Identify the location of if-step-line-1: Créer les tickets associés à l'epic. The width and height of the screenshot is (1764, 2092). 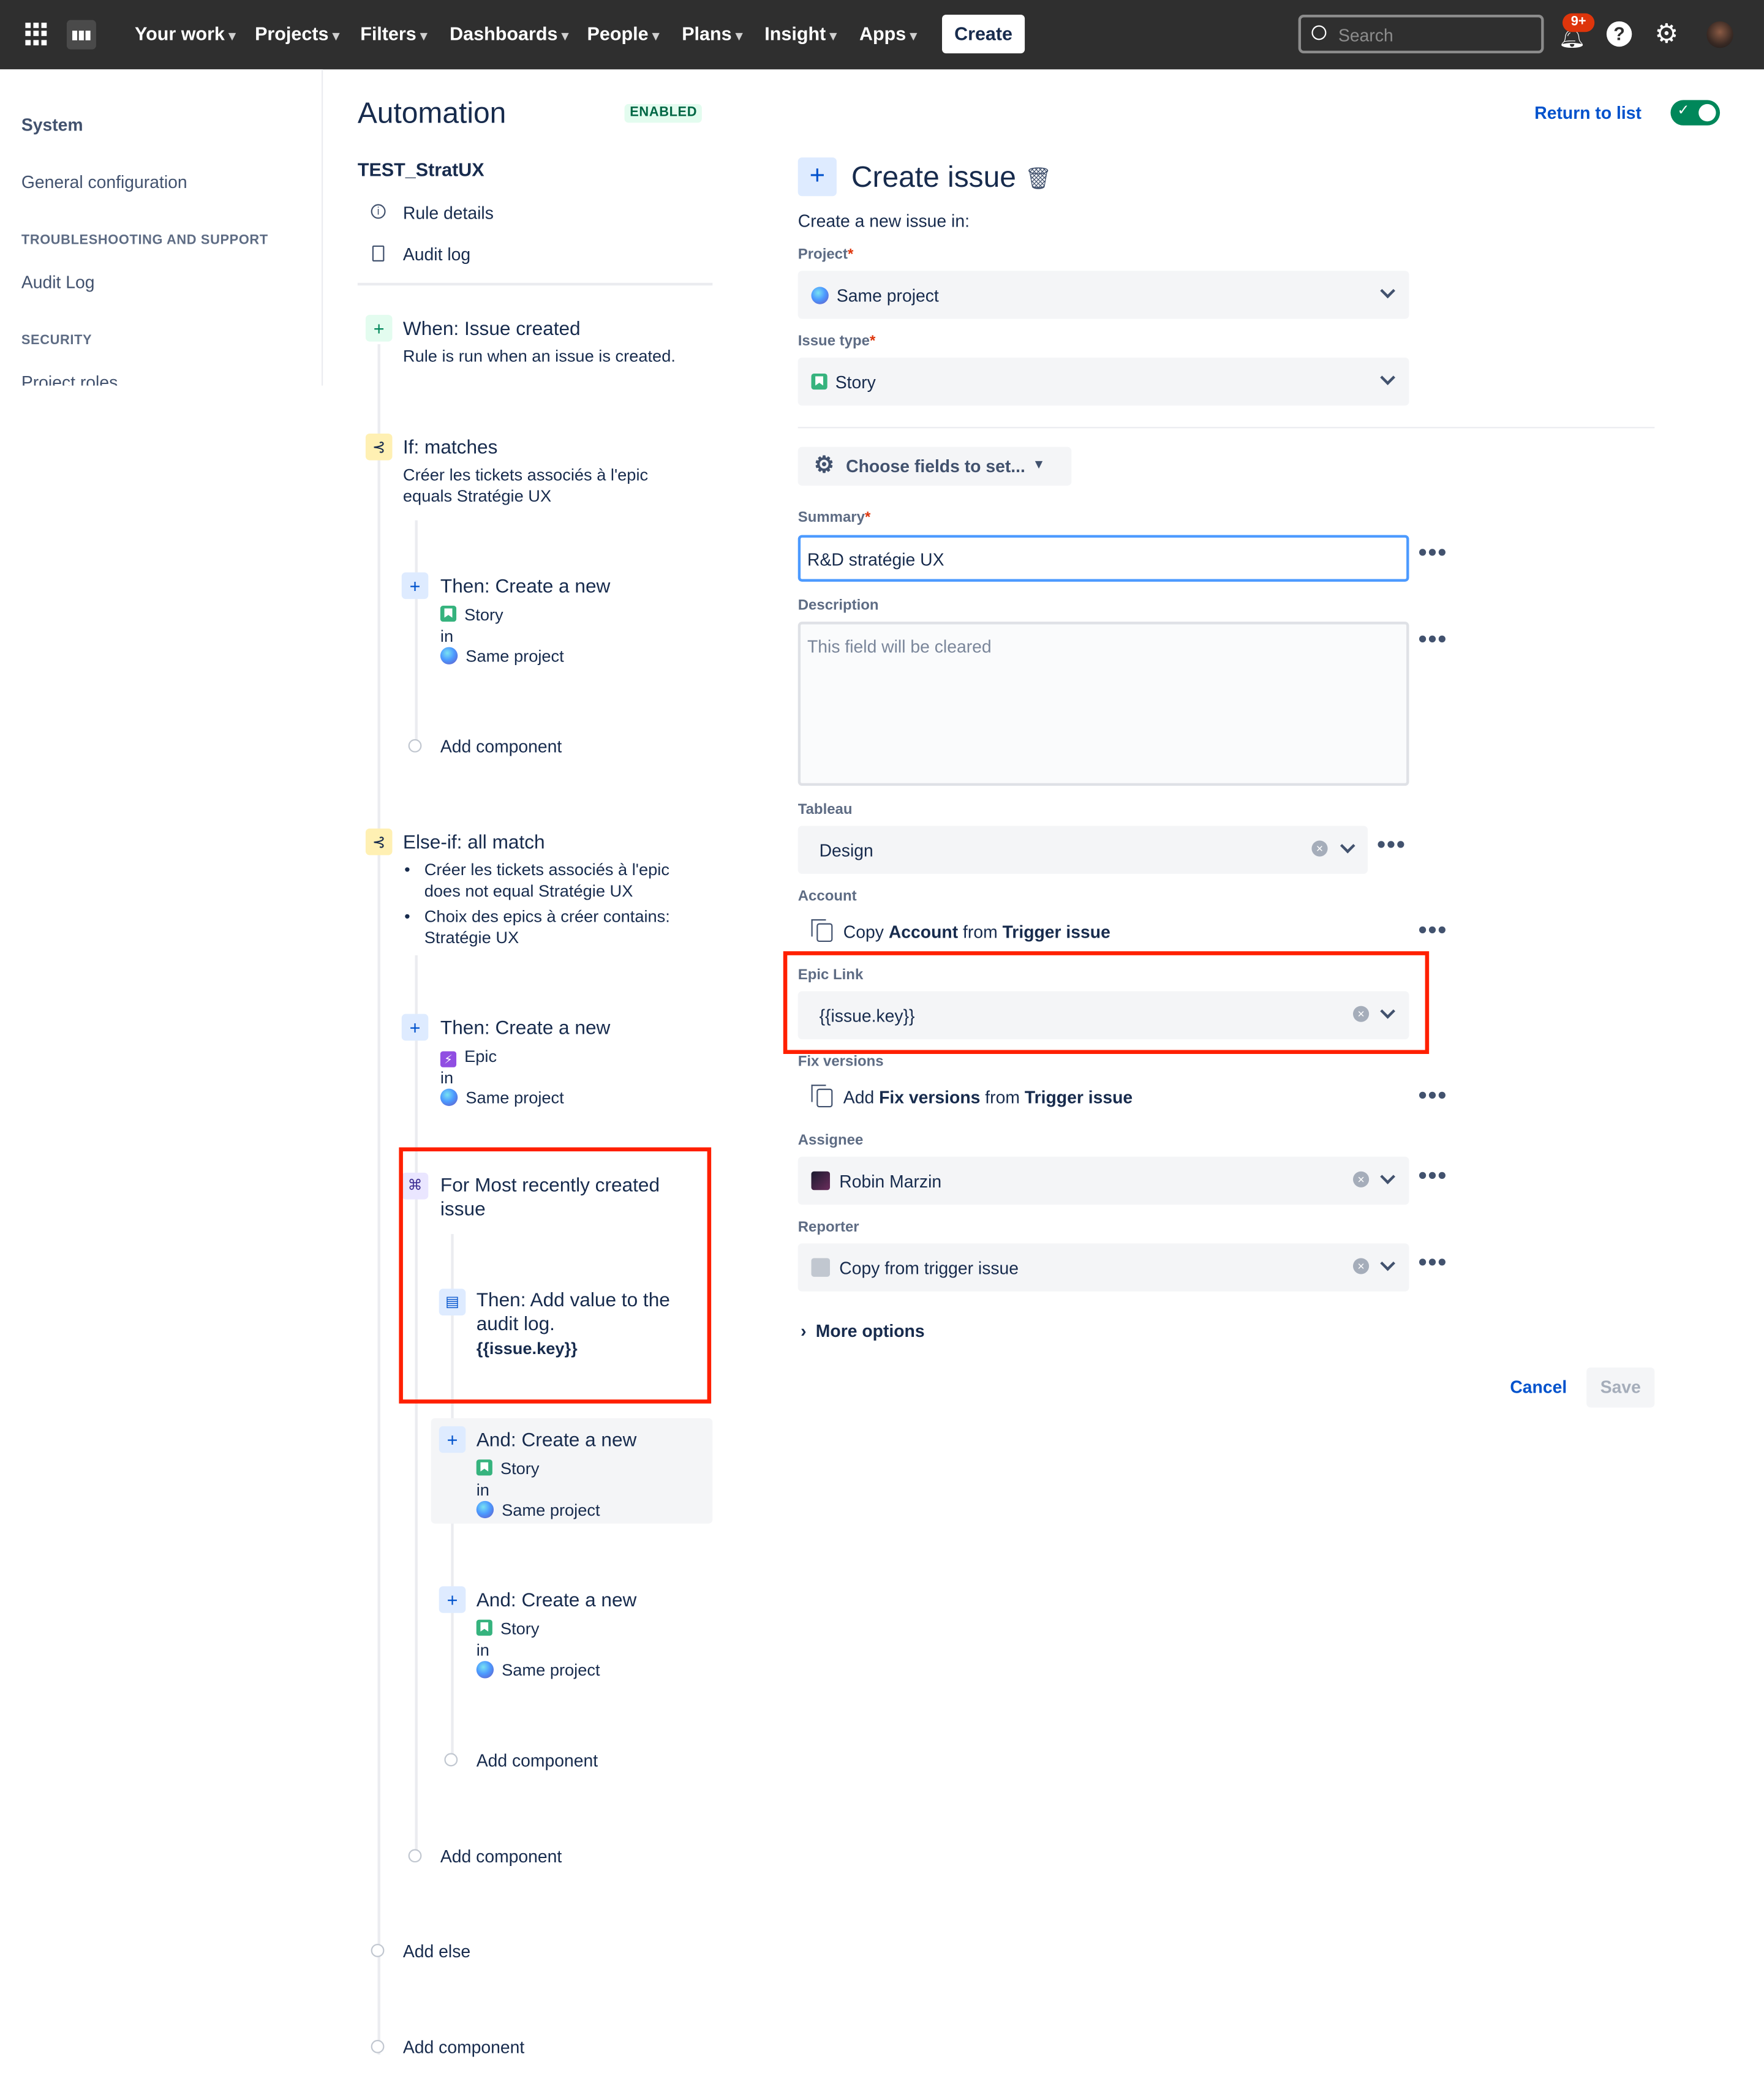
(525, 474).